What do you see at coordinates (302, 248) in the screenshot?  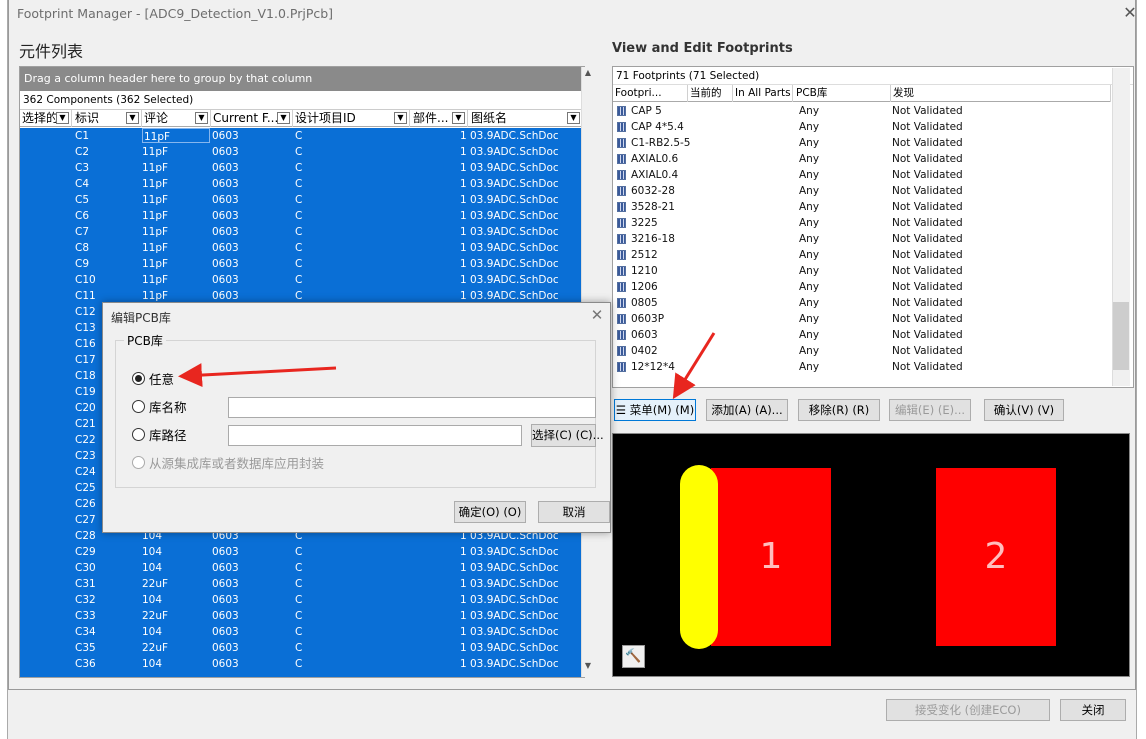 I see `component-row: C8 11pF 0603 C 1 03.9ADC.SchDoc` at bounding box center [302, 248].